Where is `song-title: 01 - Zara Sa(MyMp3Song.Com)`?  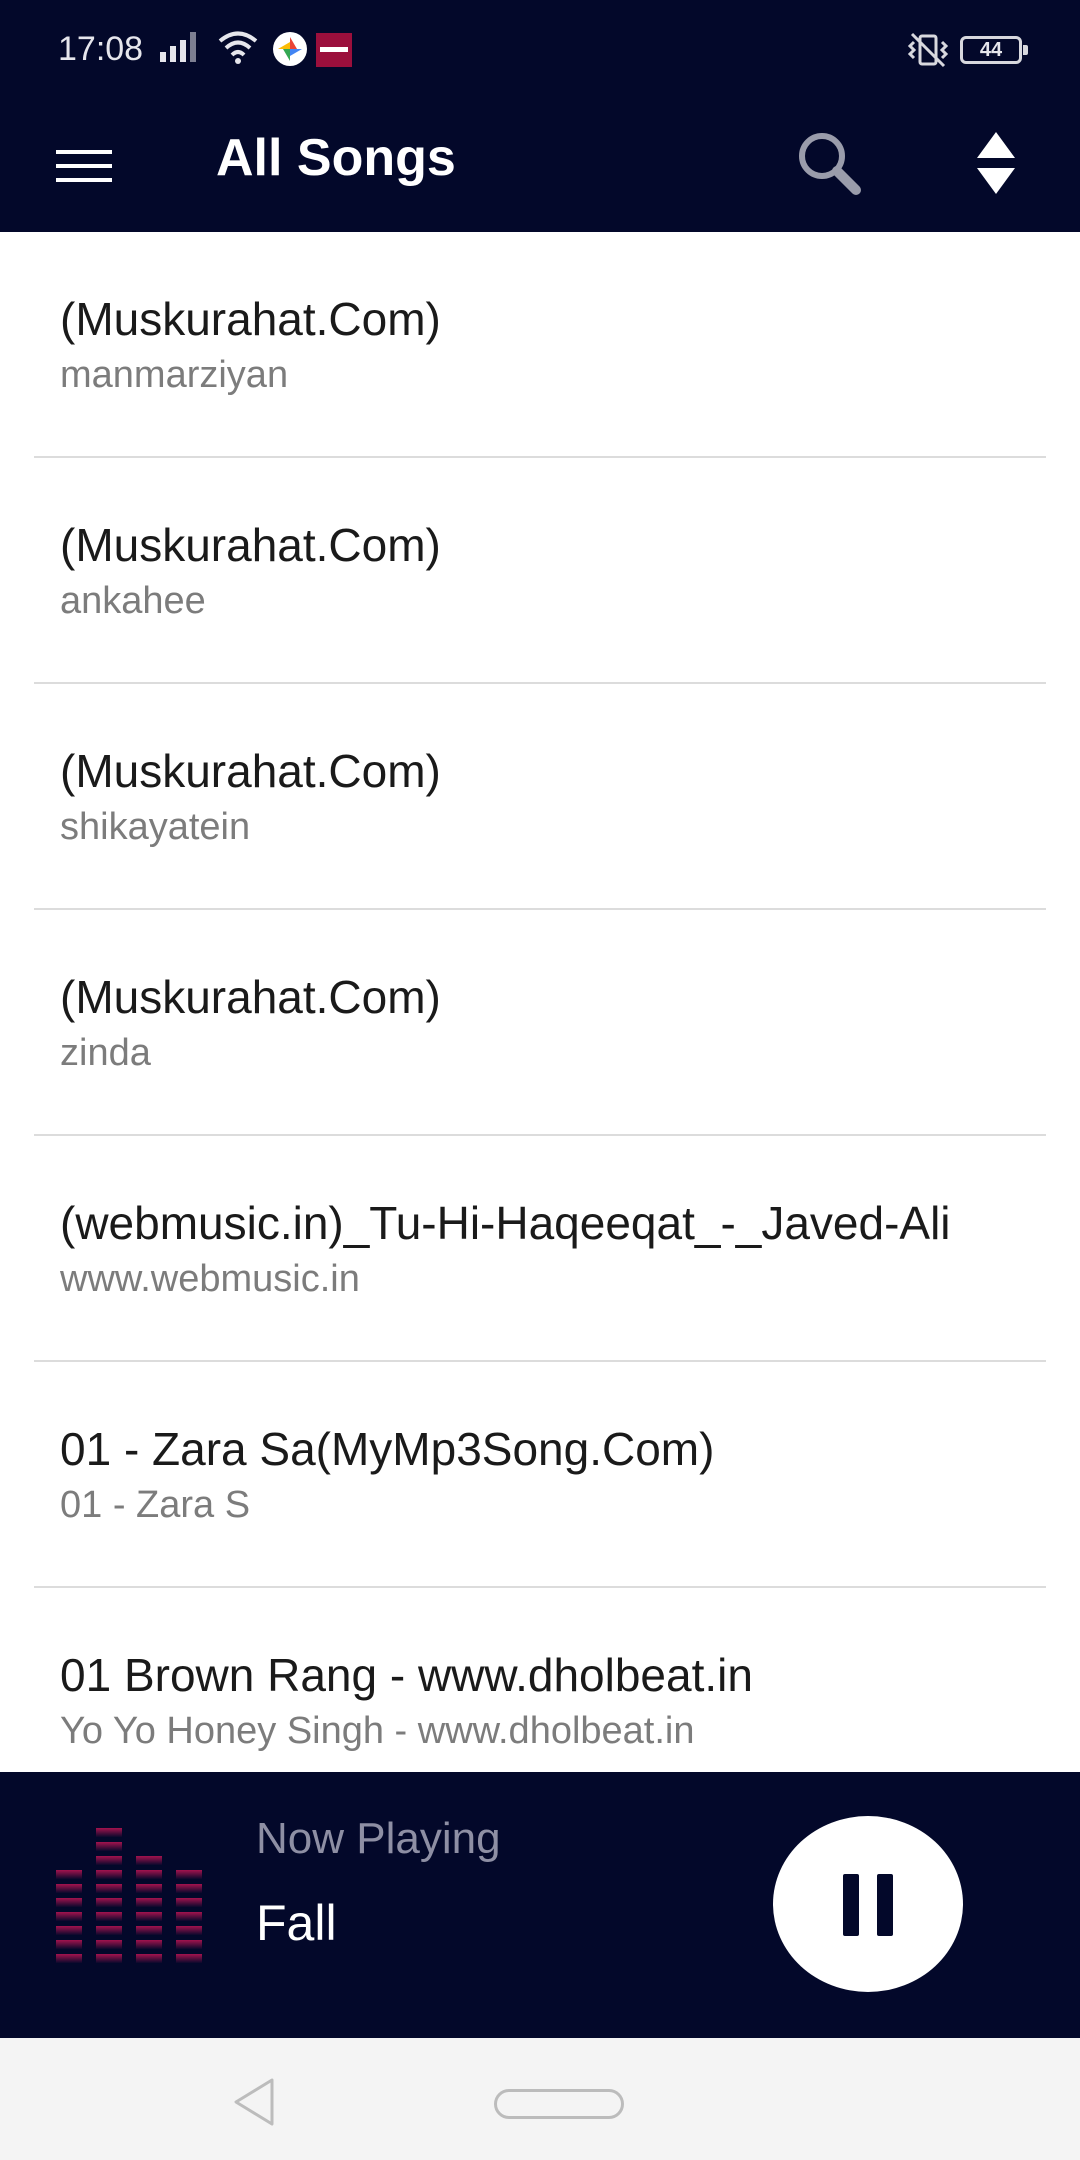
song-title: 01 - Zara Sa(MyMp3Song.Com) is located at coordinates (387, 1449).